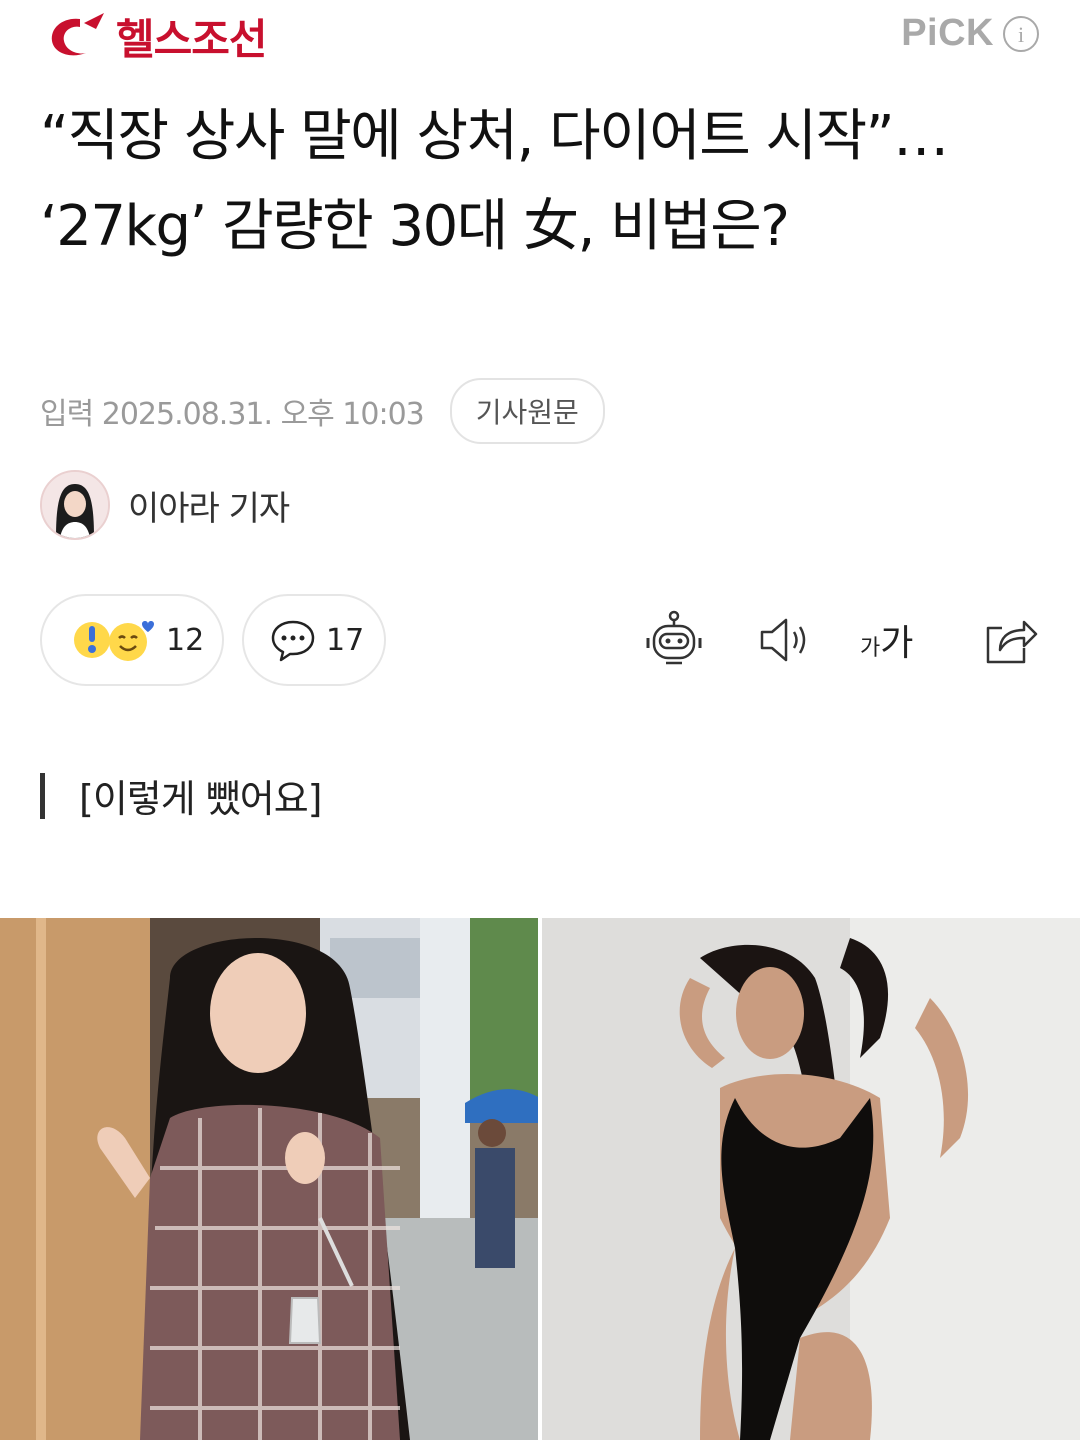 The height and width of the screenshot is (1440, 1080). Describe the element at coordinates (540, 642) in the screenshot. I see `article-action-bar: 12 17 가가` at that location.